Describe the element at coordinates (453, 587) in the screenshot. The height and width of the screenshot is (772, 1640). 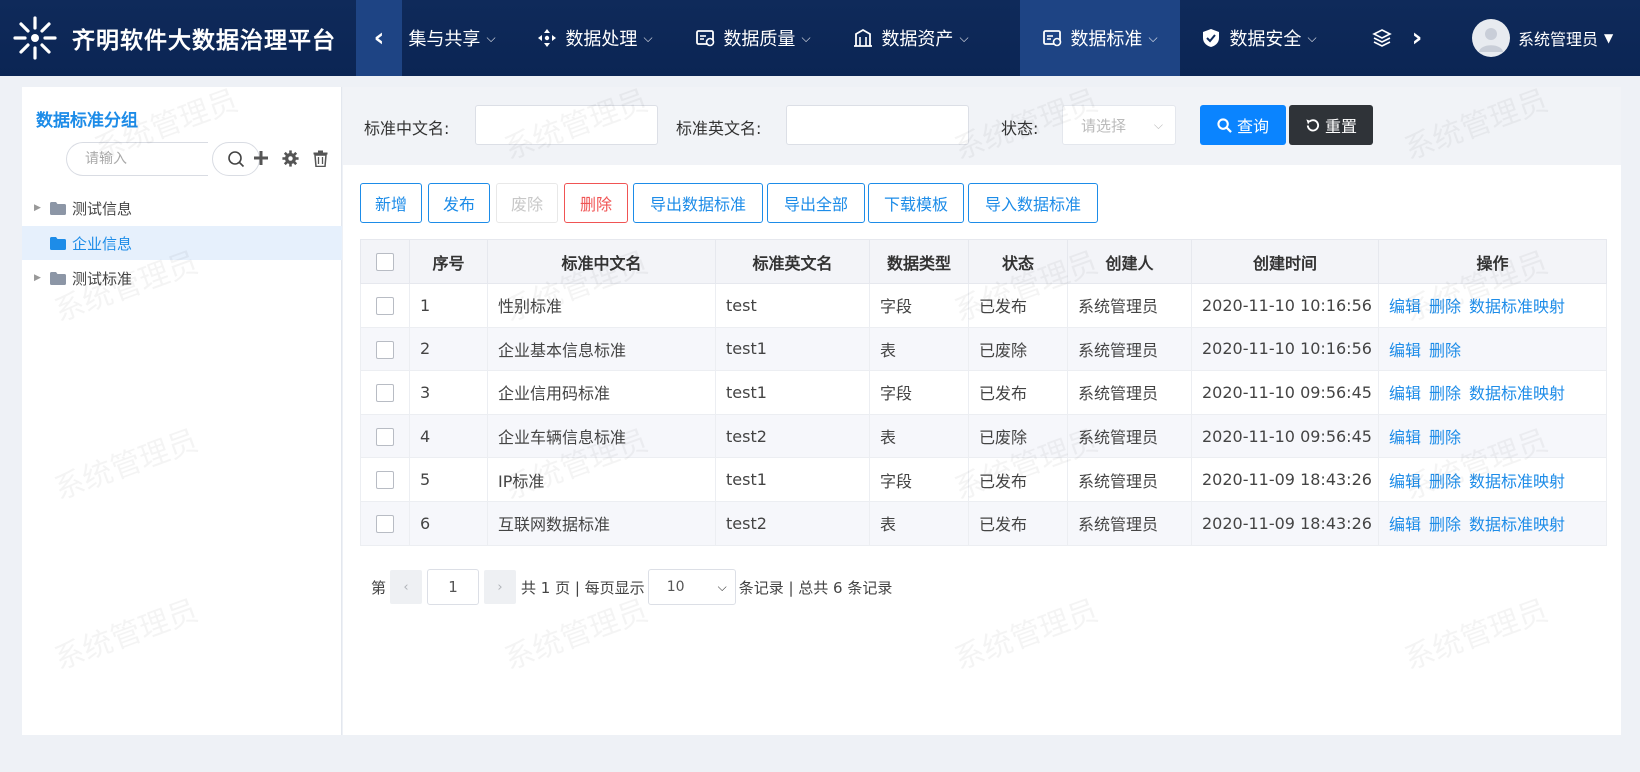
I see `page-number-input` at that location.